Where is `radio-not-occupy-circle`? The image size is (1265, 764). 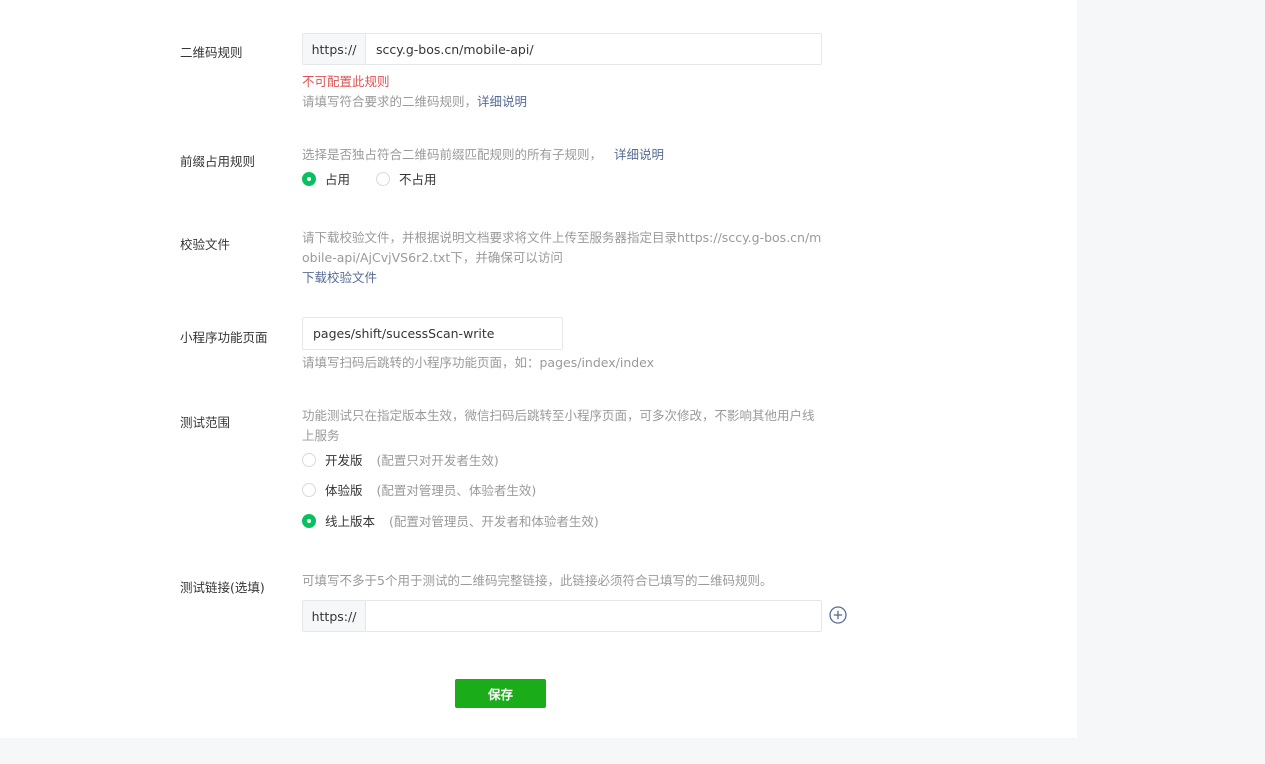 radio-not-occupy-circle is located at coordinates (383, 178).